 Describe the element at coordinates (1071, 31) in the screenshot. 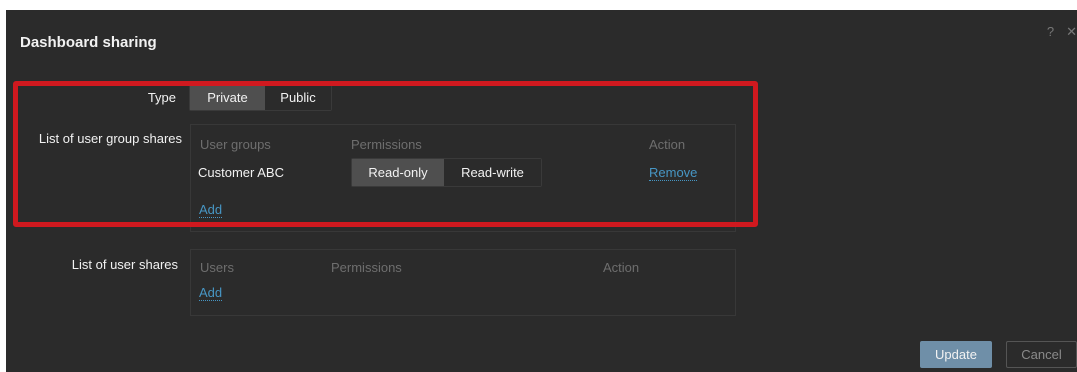

I see `close-icon: ✕` at that location.